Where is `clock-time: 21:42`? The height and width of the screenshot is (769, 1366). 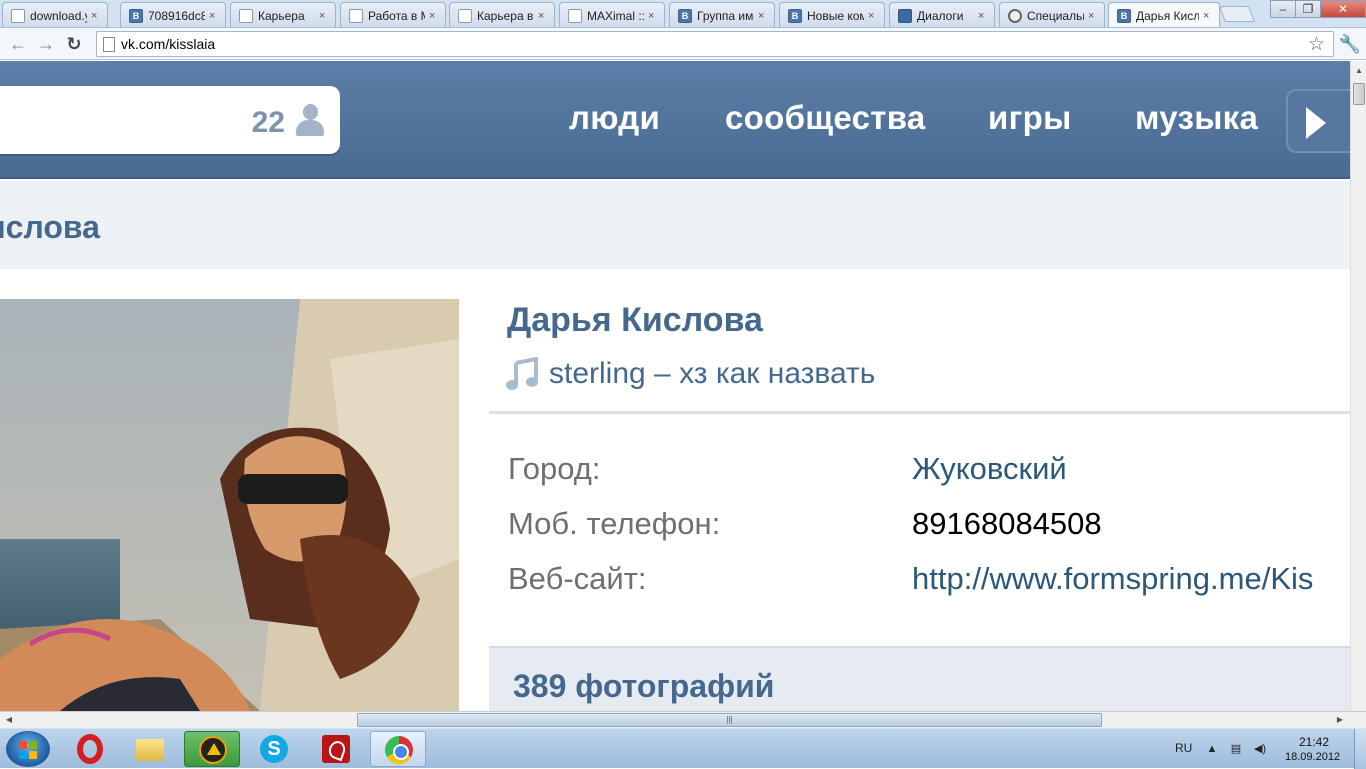
clock-time: 21:42 is located at coordinates (1314, 742).